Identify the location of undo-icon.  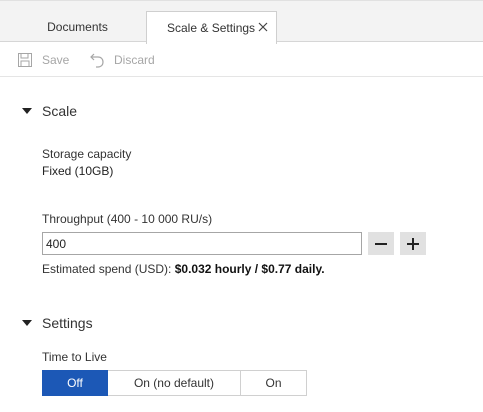
(97, 60).